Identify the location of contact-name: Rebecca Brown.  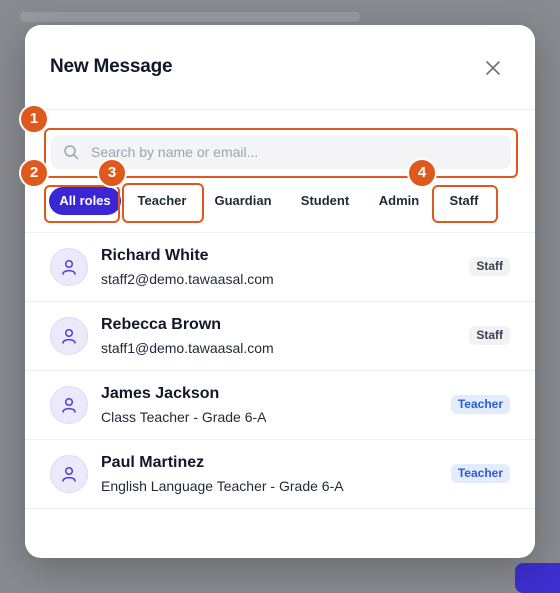
(161, 324).